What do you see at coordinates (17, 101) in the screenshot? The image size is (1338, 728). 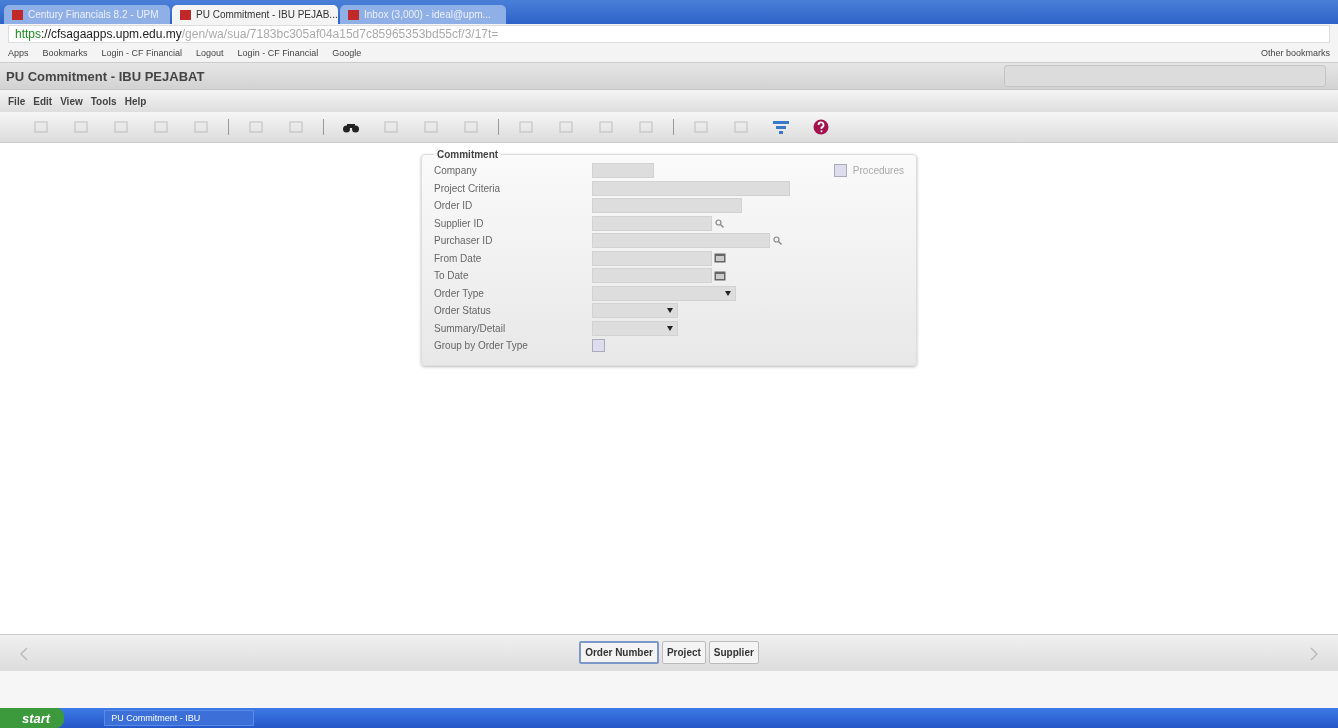 I see `menu-item: File` at bounding box center [17, 101].